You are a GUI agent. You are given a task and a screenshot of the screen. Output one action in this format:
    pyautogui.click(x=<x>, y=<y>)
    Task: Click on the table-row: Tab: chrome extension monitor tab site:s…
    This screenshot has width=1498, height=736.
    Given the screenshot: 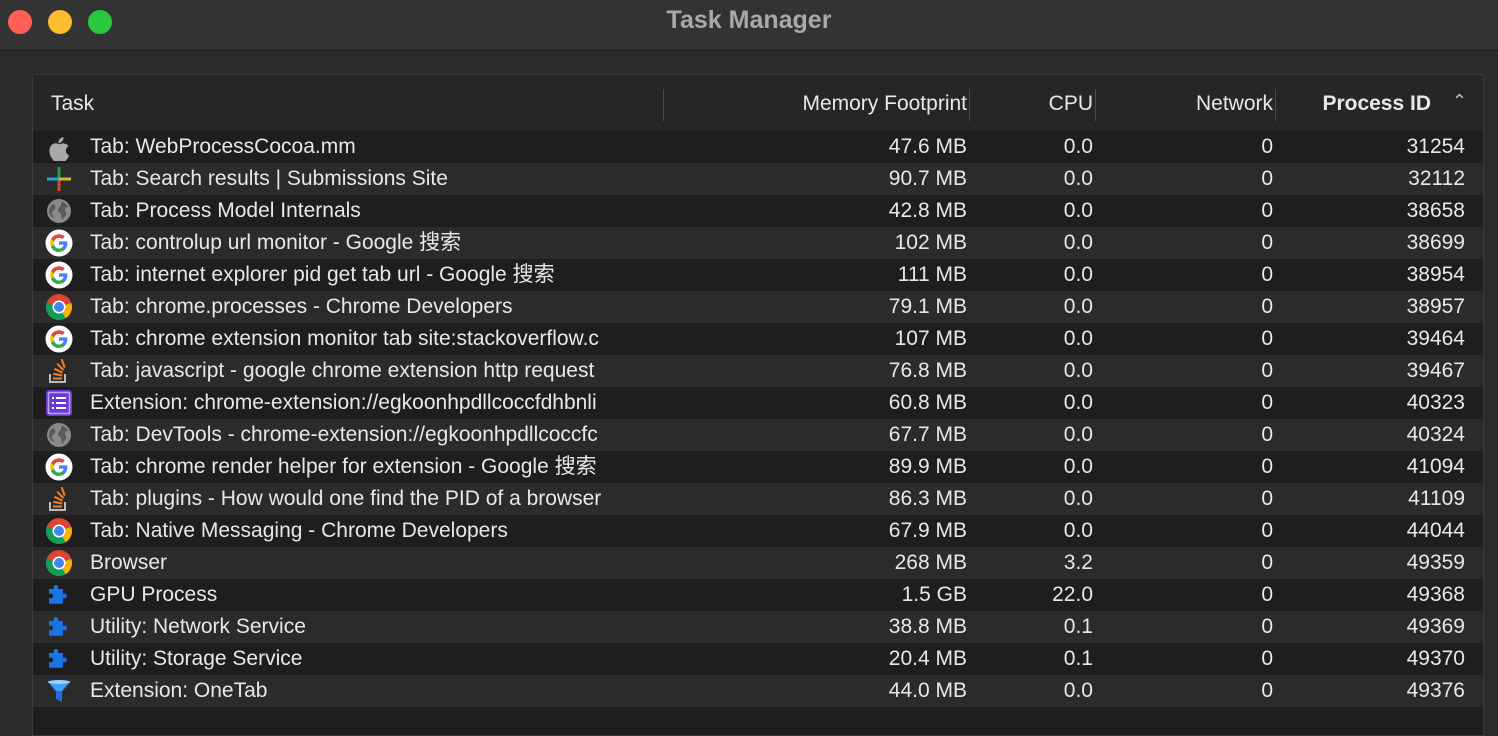 What is the action you would take?
    pyautogui.click(x=758, y=339)
    